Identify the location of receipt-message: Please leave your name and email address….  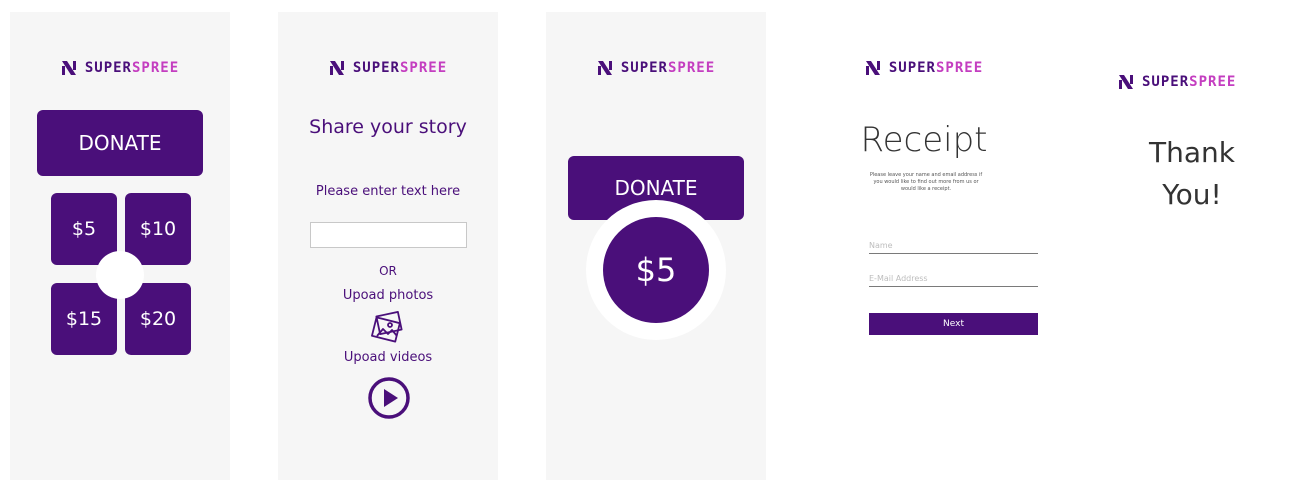
(926, 182).